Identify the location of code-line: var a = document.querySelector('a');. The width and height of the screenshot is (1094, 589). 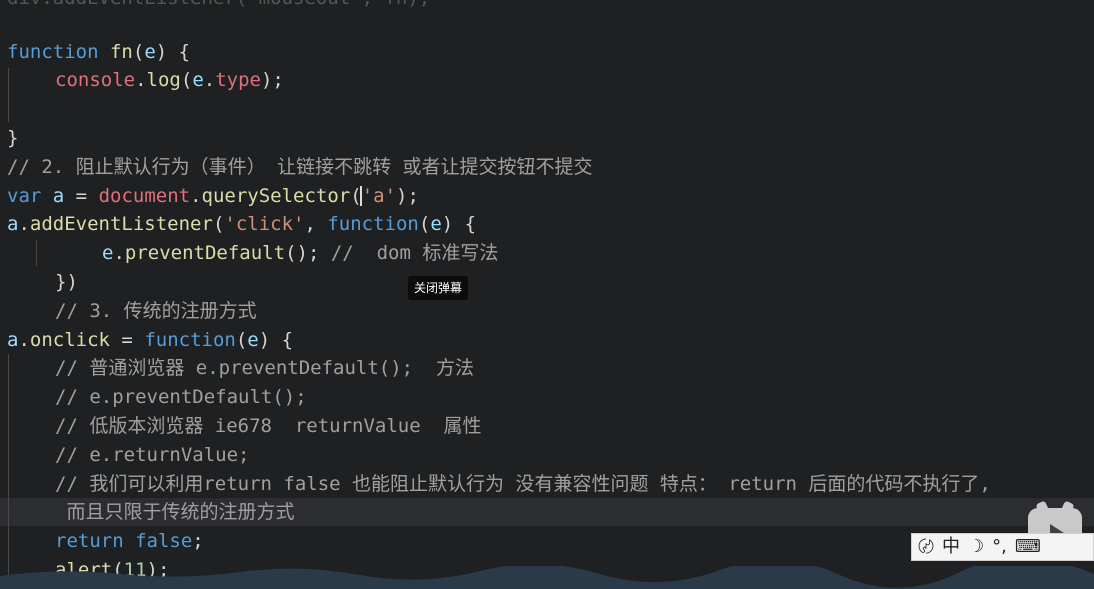
(213, 196).